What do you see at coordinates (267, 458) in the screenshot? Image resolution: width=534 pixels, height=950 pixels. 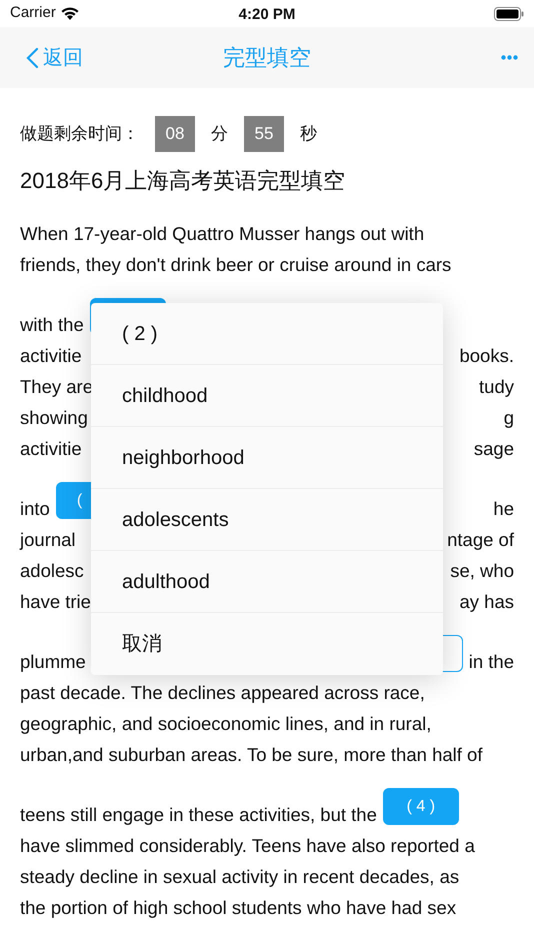 I see `menu-option: neighborhood` at bounding box center [267, 458].